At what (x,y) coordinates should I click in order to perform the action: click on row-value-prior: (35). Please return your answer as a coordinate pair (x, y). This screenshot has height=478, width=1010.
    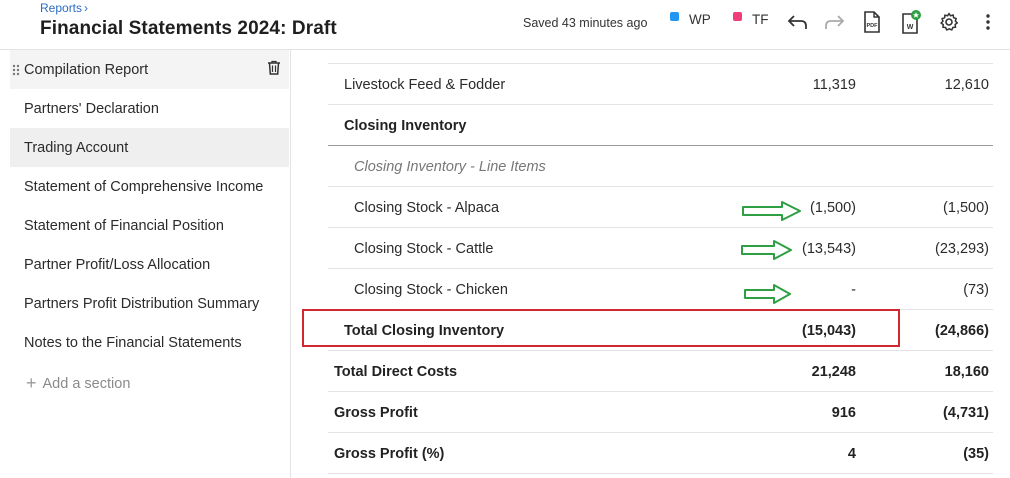
    Looking at the image, I should click on (976, 453).